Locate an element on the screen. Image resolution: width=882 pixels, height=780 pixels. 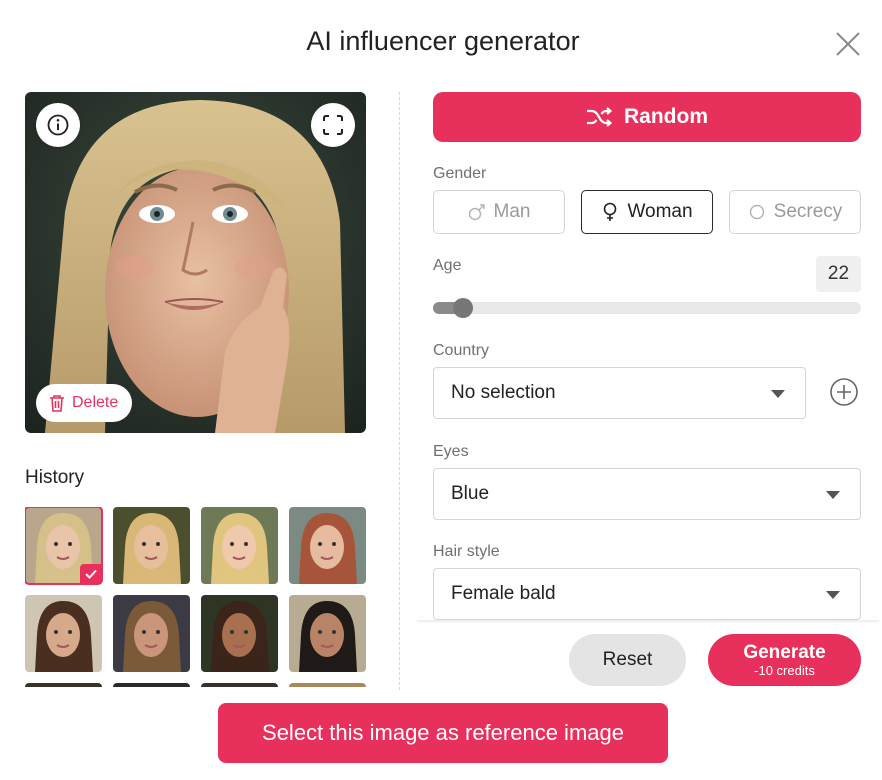
male-icon is located at coordinates (476, 212).